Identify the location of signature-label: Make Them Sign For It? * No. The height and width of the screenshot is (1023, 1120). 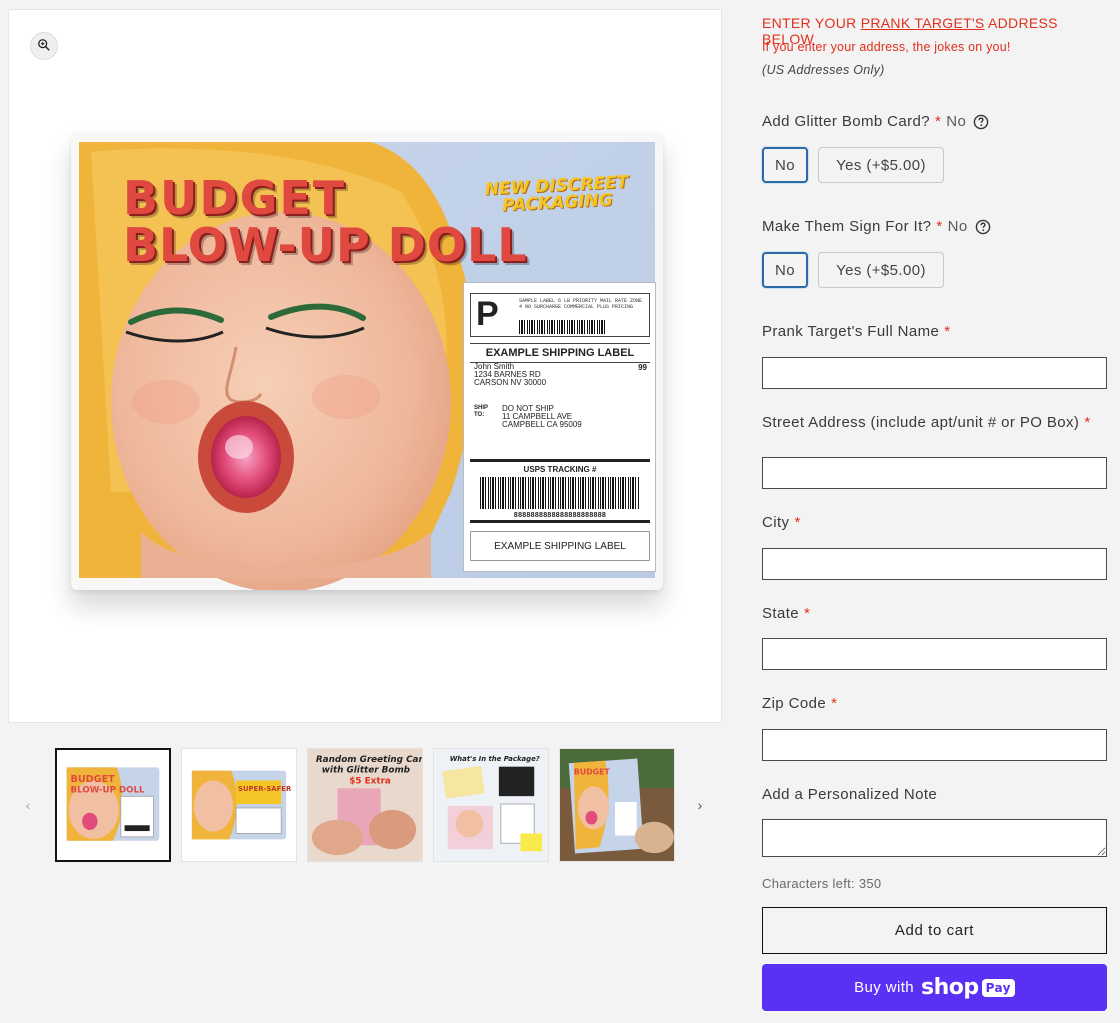
(876, 226).